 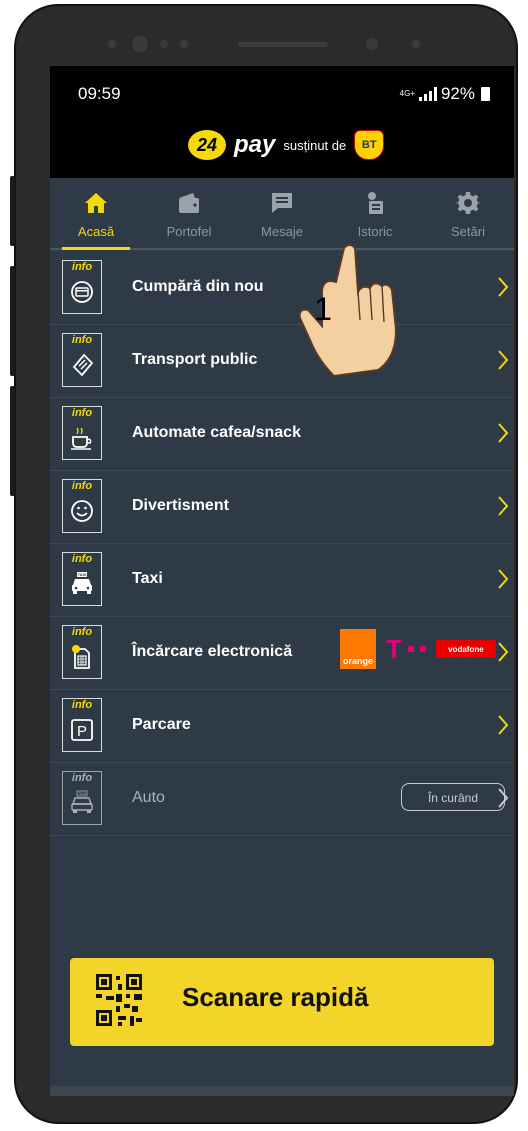 I want to click on tab-mesaje: Mesaje, so click(x=282, y=213).